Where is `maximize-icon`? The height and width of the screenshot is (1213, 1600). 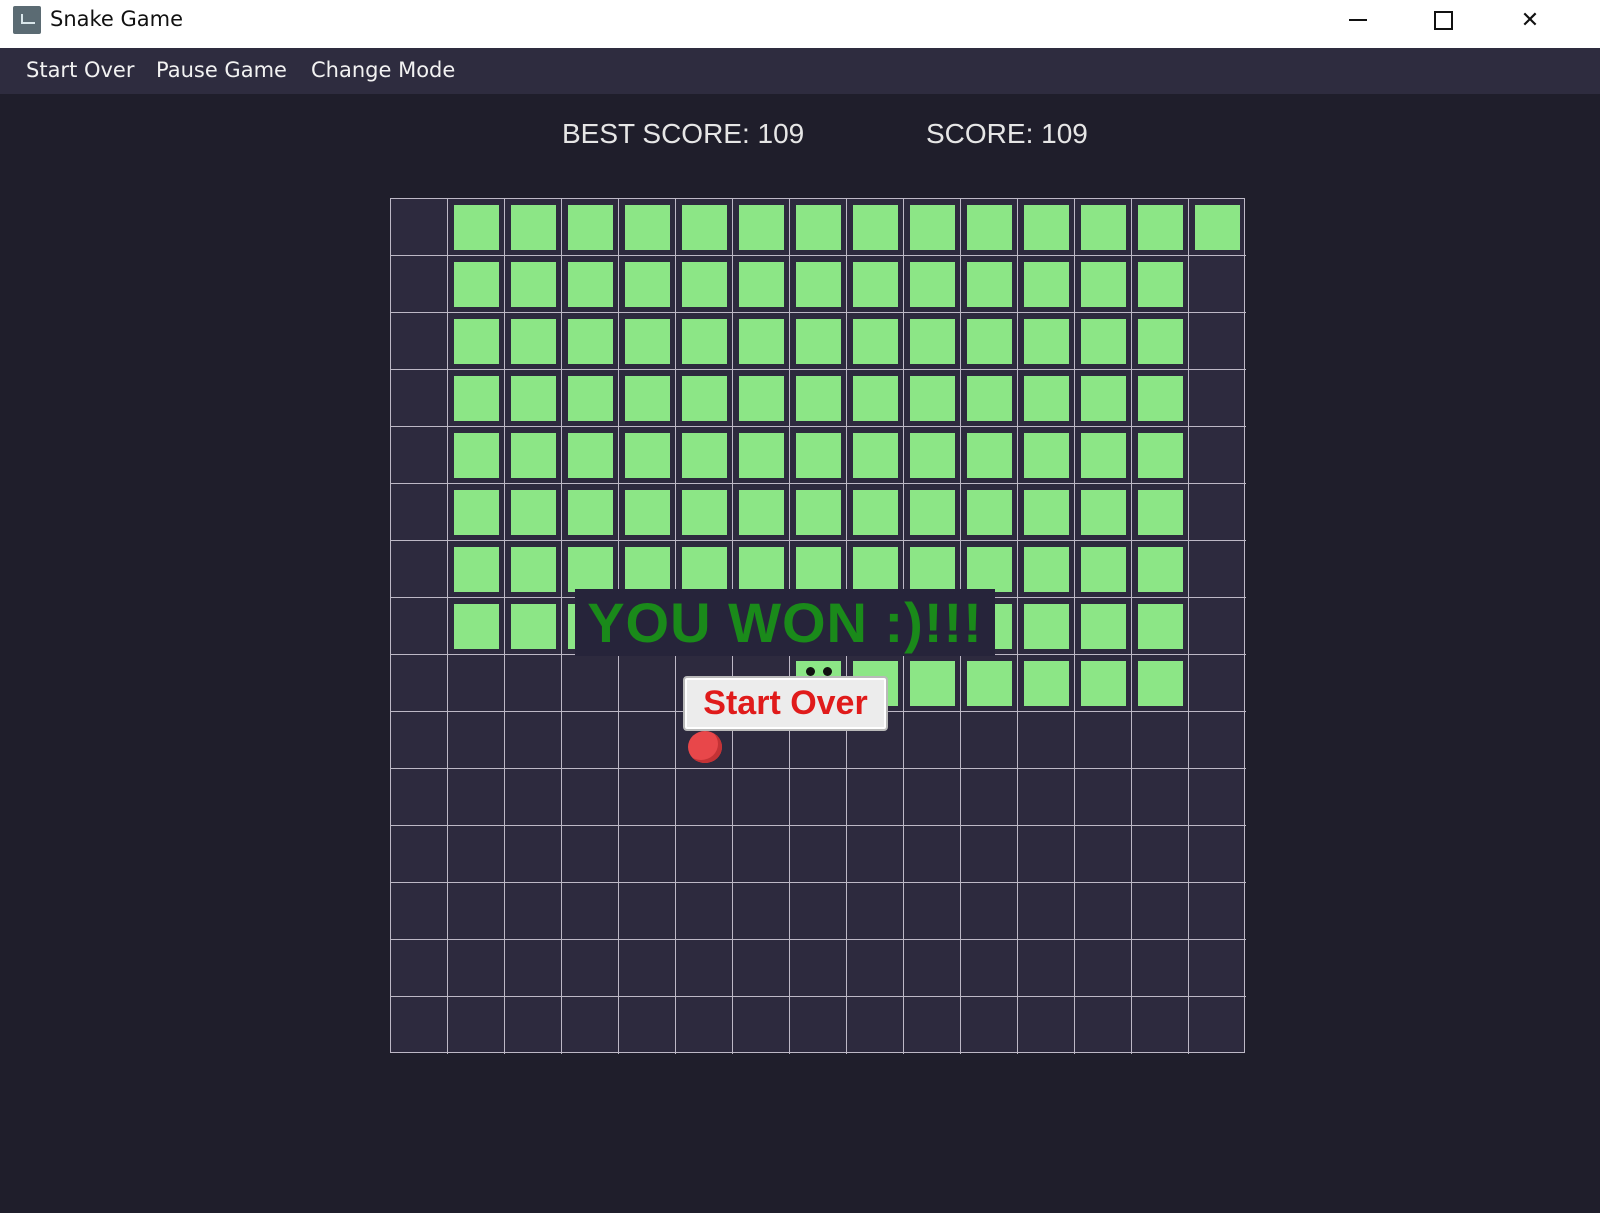 maximize-icon is located at coordinates (1443, 20).